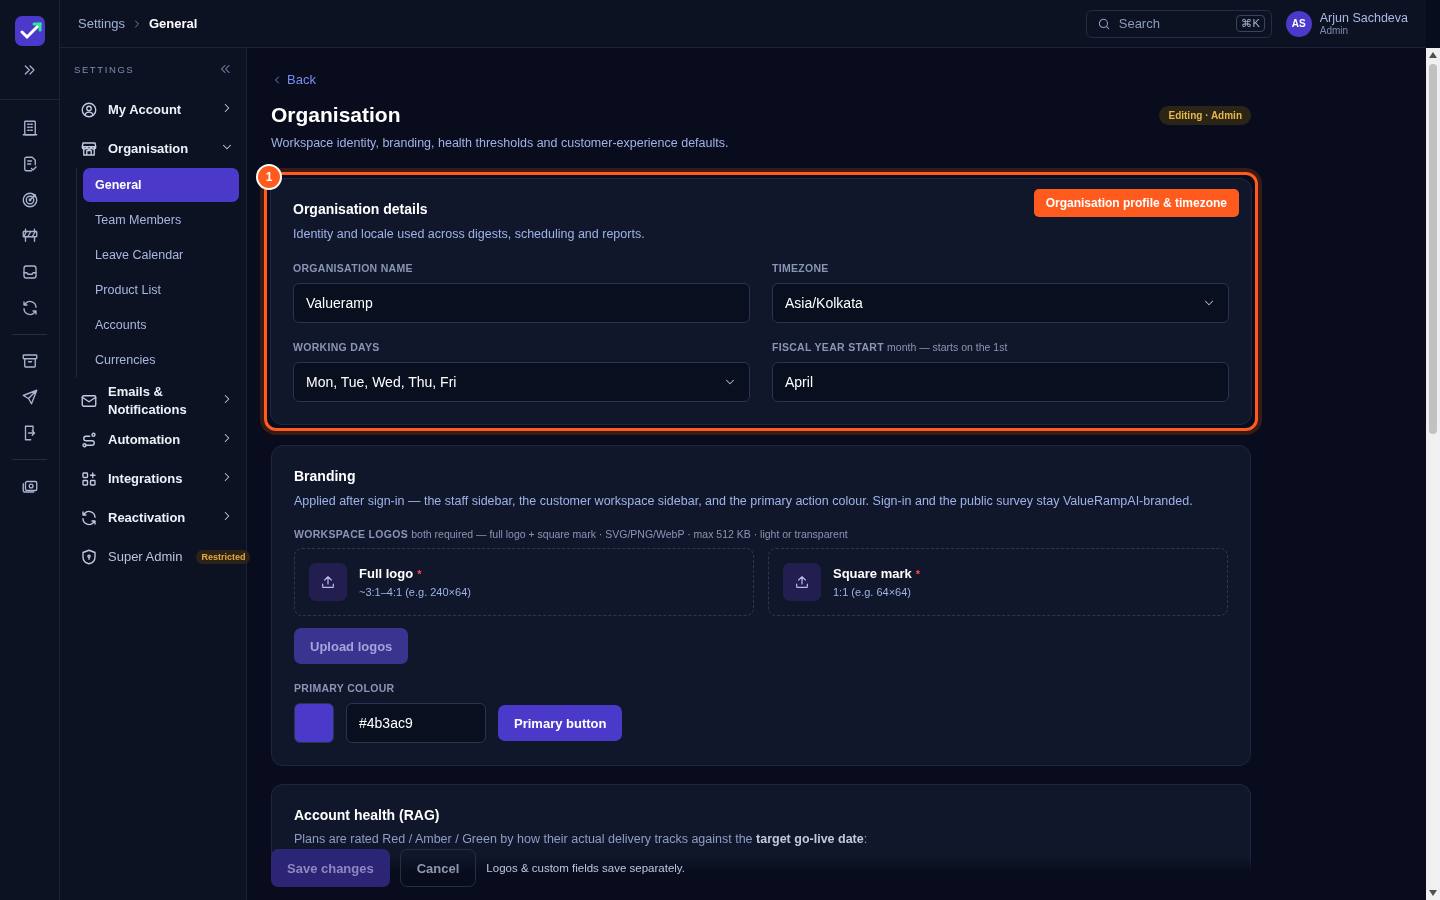 This screenshot has width=1440, height=900. Describe the element at coordinates (29, 200) in the screenshot. I see `target-icon` at that location.